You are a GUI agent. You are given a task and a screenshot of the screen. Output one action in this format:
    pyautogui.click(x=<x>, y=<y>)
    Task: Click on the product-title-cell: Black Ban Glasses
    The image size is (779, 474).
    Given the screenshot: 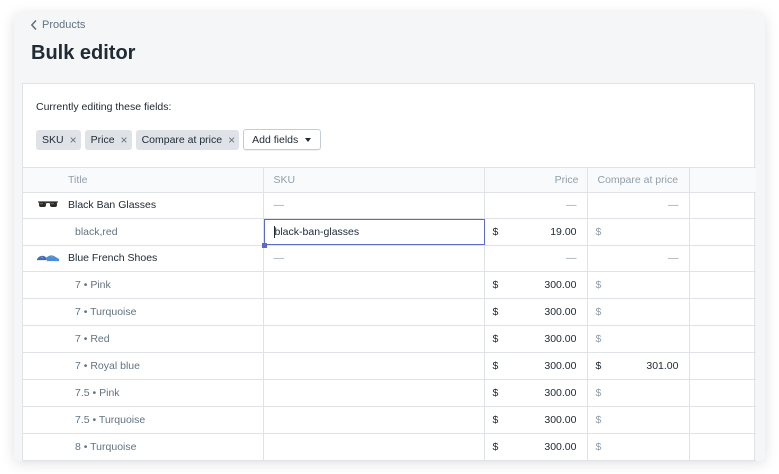 What is the action you would take?
    pyautogui.click(x=143, y=205)
    